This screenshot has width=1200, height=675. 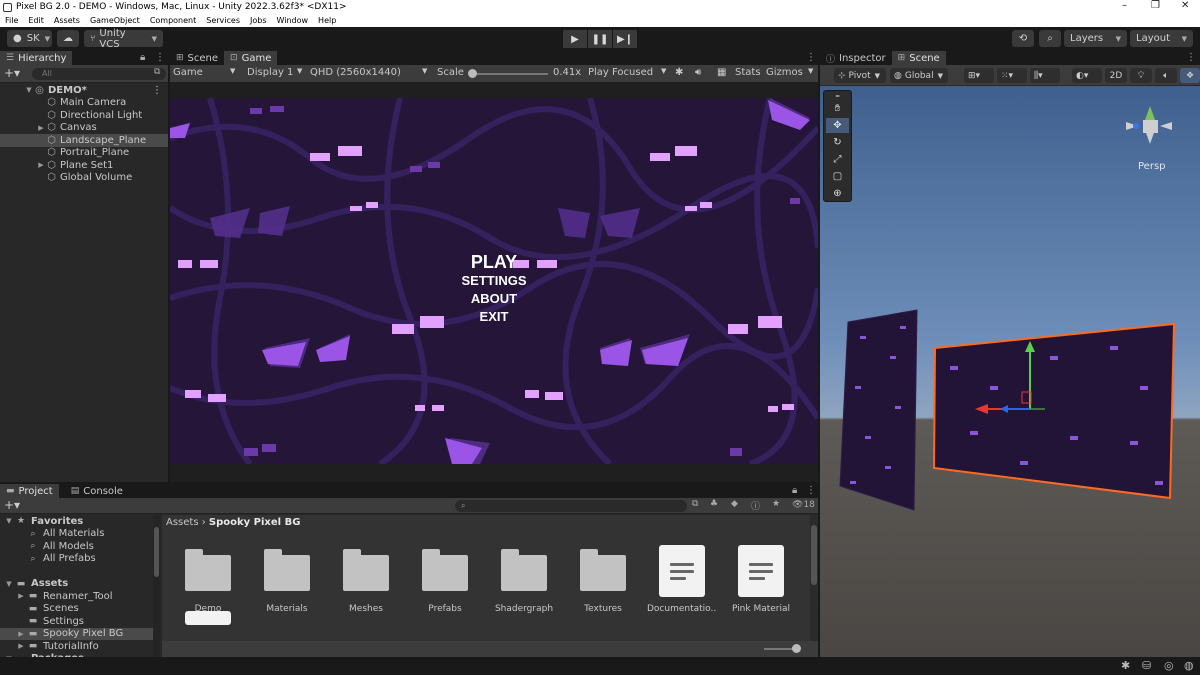 What do you see at coordinates (878, 410) in the screenshot?
I see `portrait-plane` at bounding box center [878, 410].